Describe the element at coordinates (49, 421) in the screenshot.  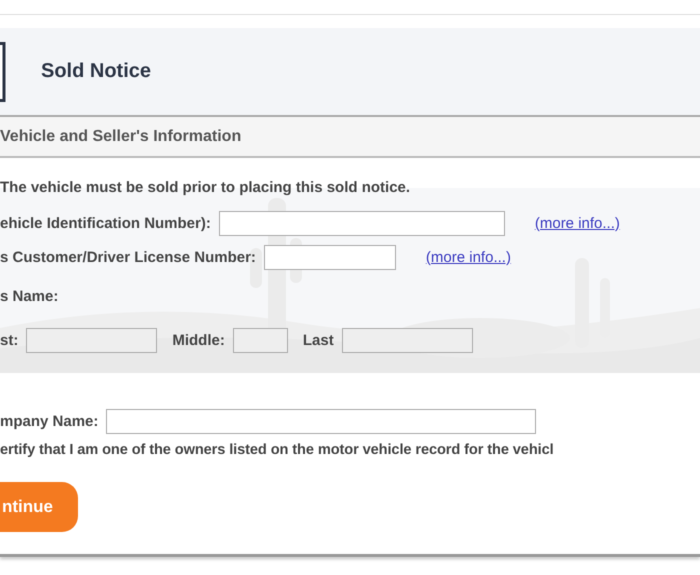
I see `field-label: mpany Name:` at that location.